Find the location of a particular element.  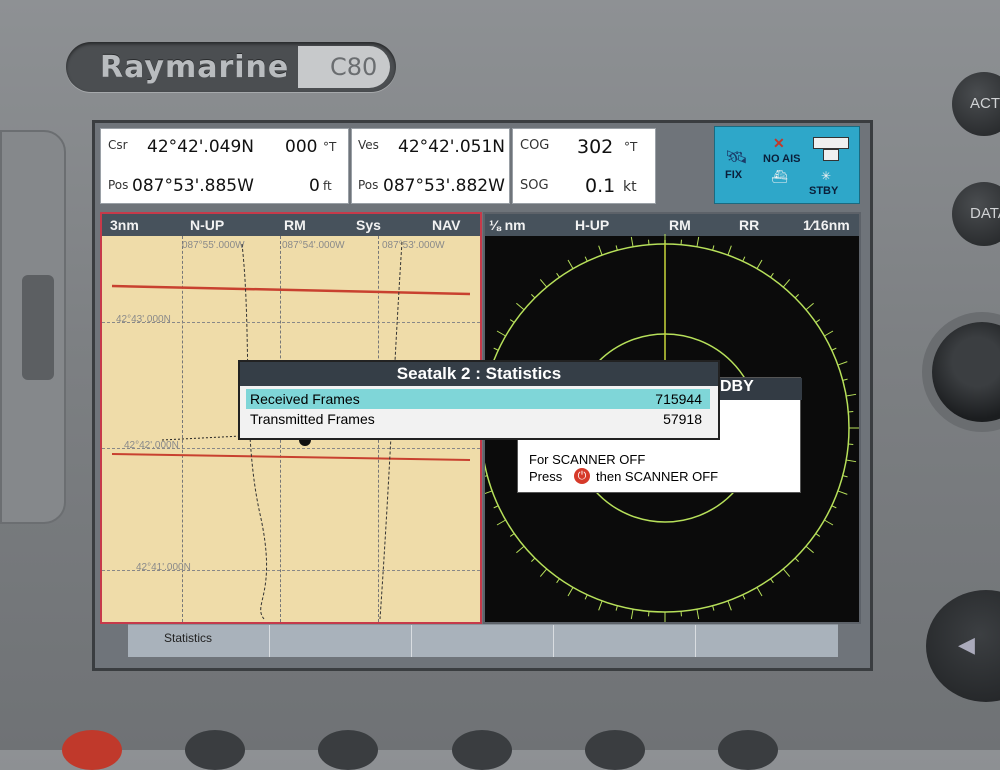

status-panel: 🛰 FIX ✕ NO AIS ⛴ ✳ STBY is located at coordinates (787, 165).